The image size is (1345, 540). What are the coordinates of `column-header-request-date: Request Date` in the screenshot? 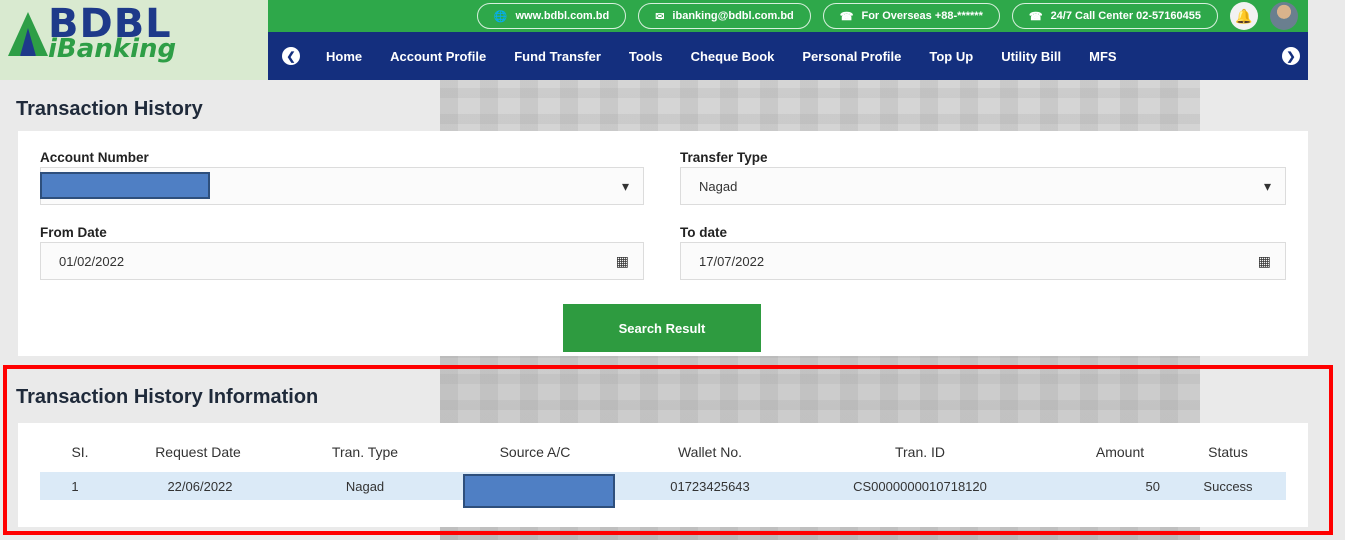 It's located at (198, 452).